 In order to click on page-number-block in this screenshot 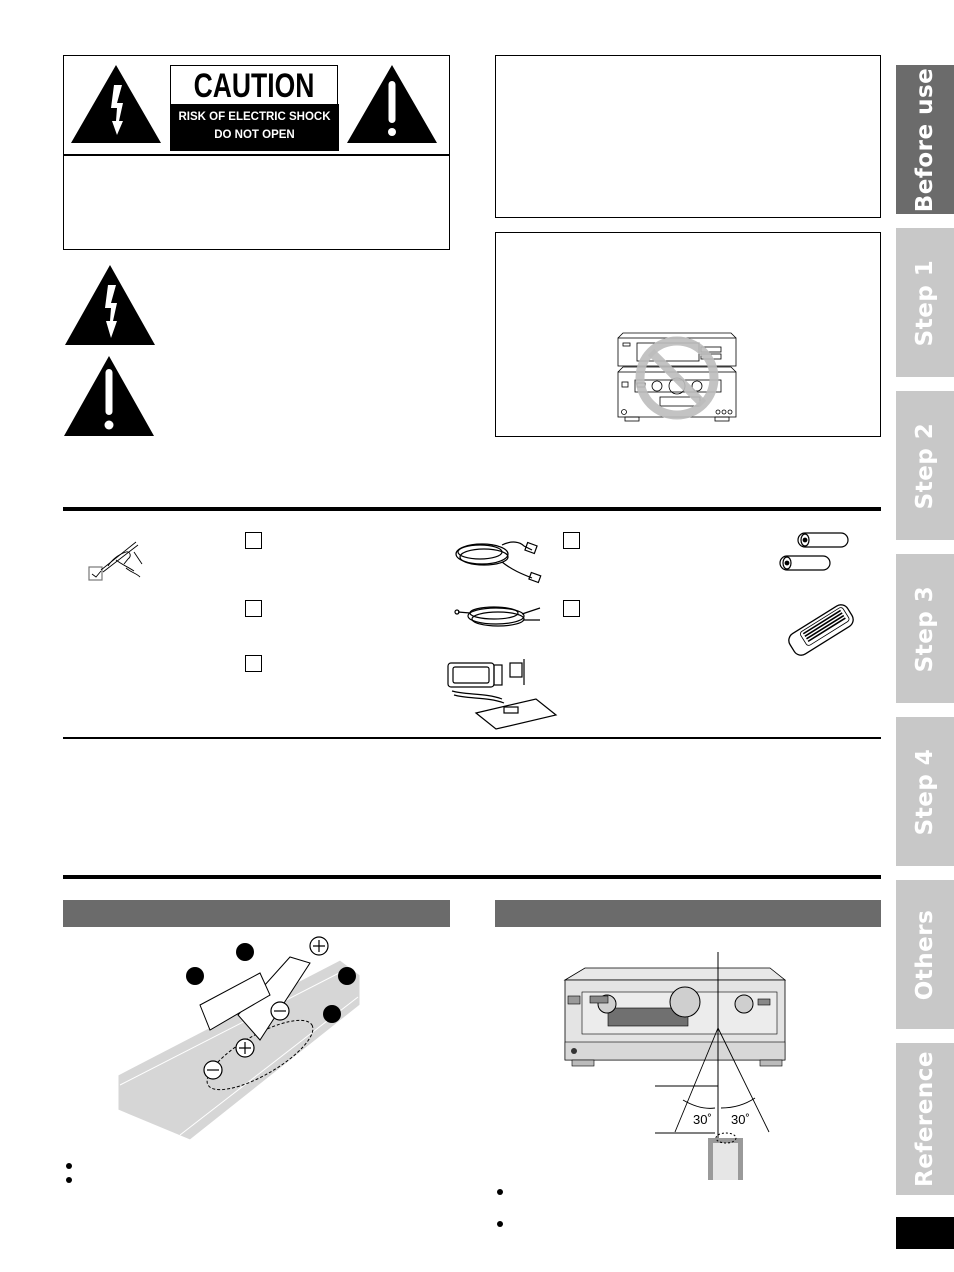, I will do `click(925, 1233)`.